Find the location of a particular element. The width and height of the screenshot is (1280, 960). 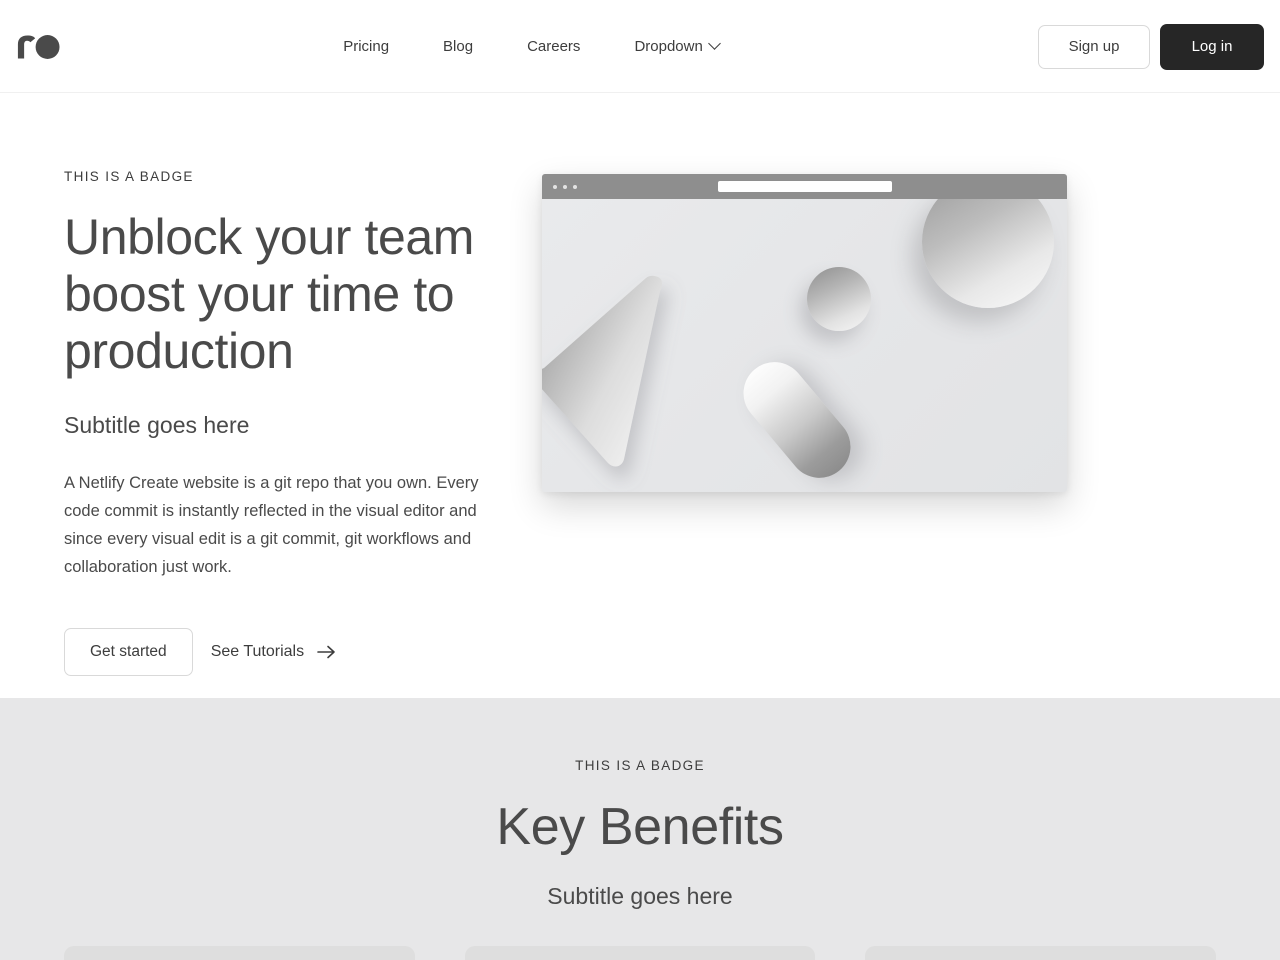

browser-mockup is located at coordinates (804, 333).